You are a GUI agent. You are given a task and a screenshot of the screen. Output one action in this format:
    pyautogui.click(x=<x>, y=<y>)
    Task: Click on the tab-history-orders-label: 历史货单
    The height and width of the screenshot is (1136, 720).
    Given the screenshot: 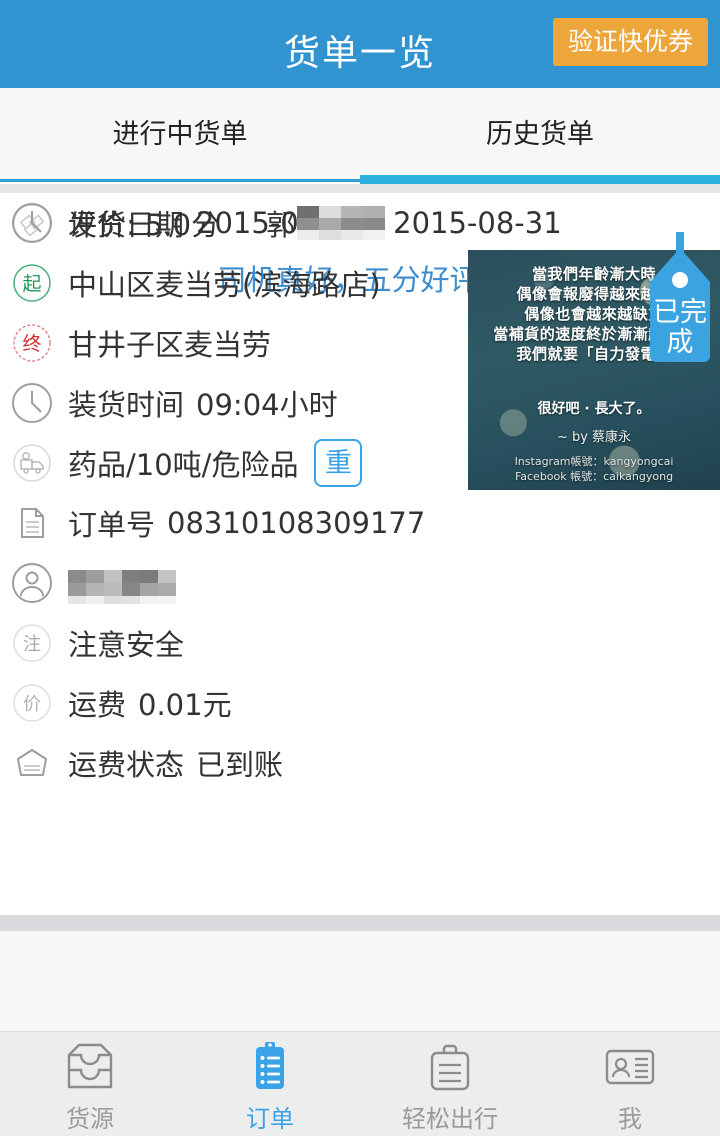 What is the action you would take?
    pyautogui.click(x=540, y=134)
    